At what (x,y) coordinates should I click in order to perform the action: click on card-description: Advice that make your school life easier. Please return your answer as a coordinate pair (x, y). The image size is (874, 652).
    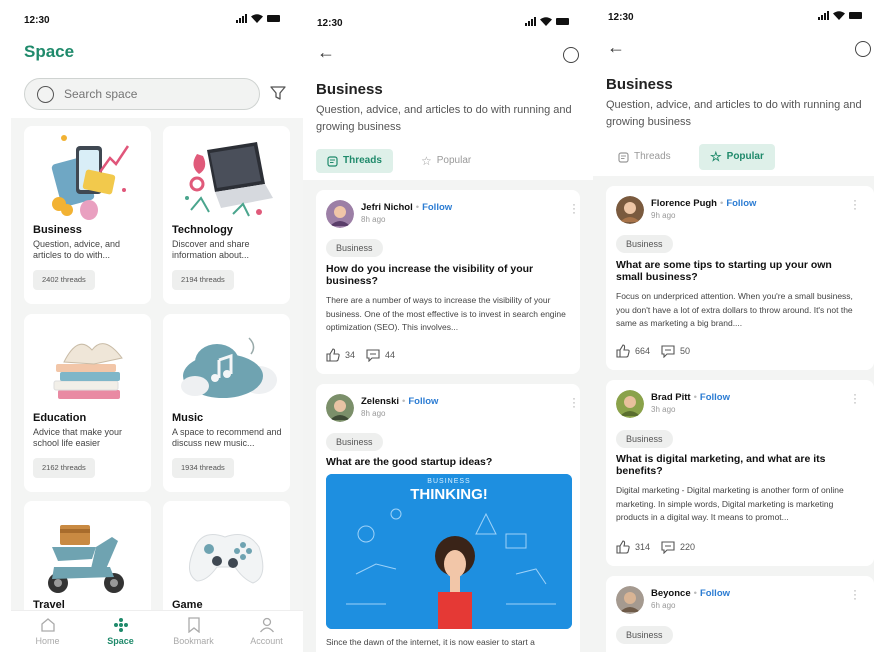
    Looking at the image, I should click on (78, 437).